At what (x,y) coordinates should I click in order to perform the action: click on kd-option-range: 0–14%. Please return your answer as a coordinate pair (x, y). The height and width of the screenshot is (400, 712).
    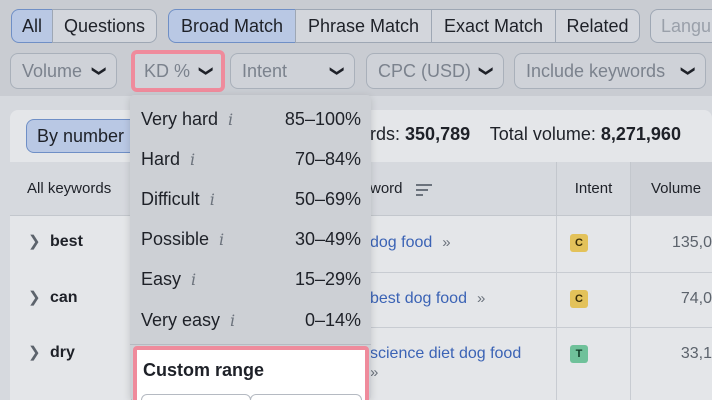
    Looking at the image, I should click on (332, 320).